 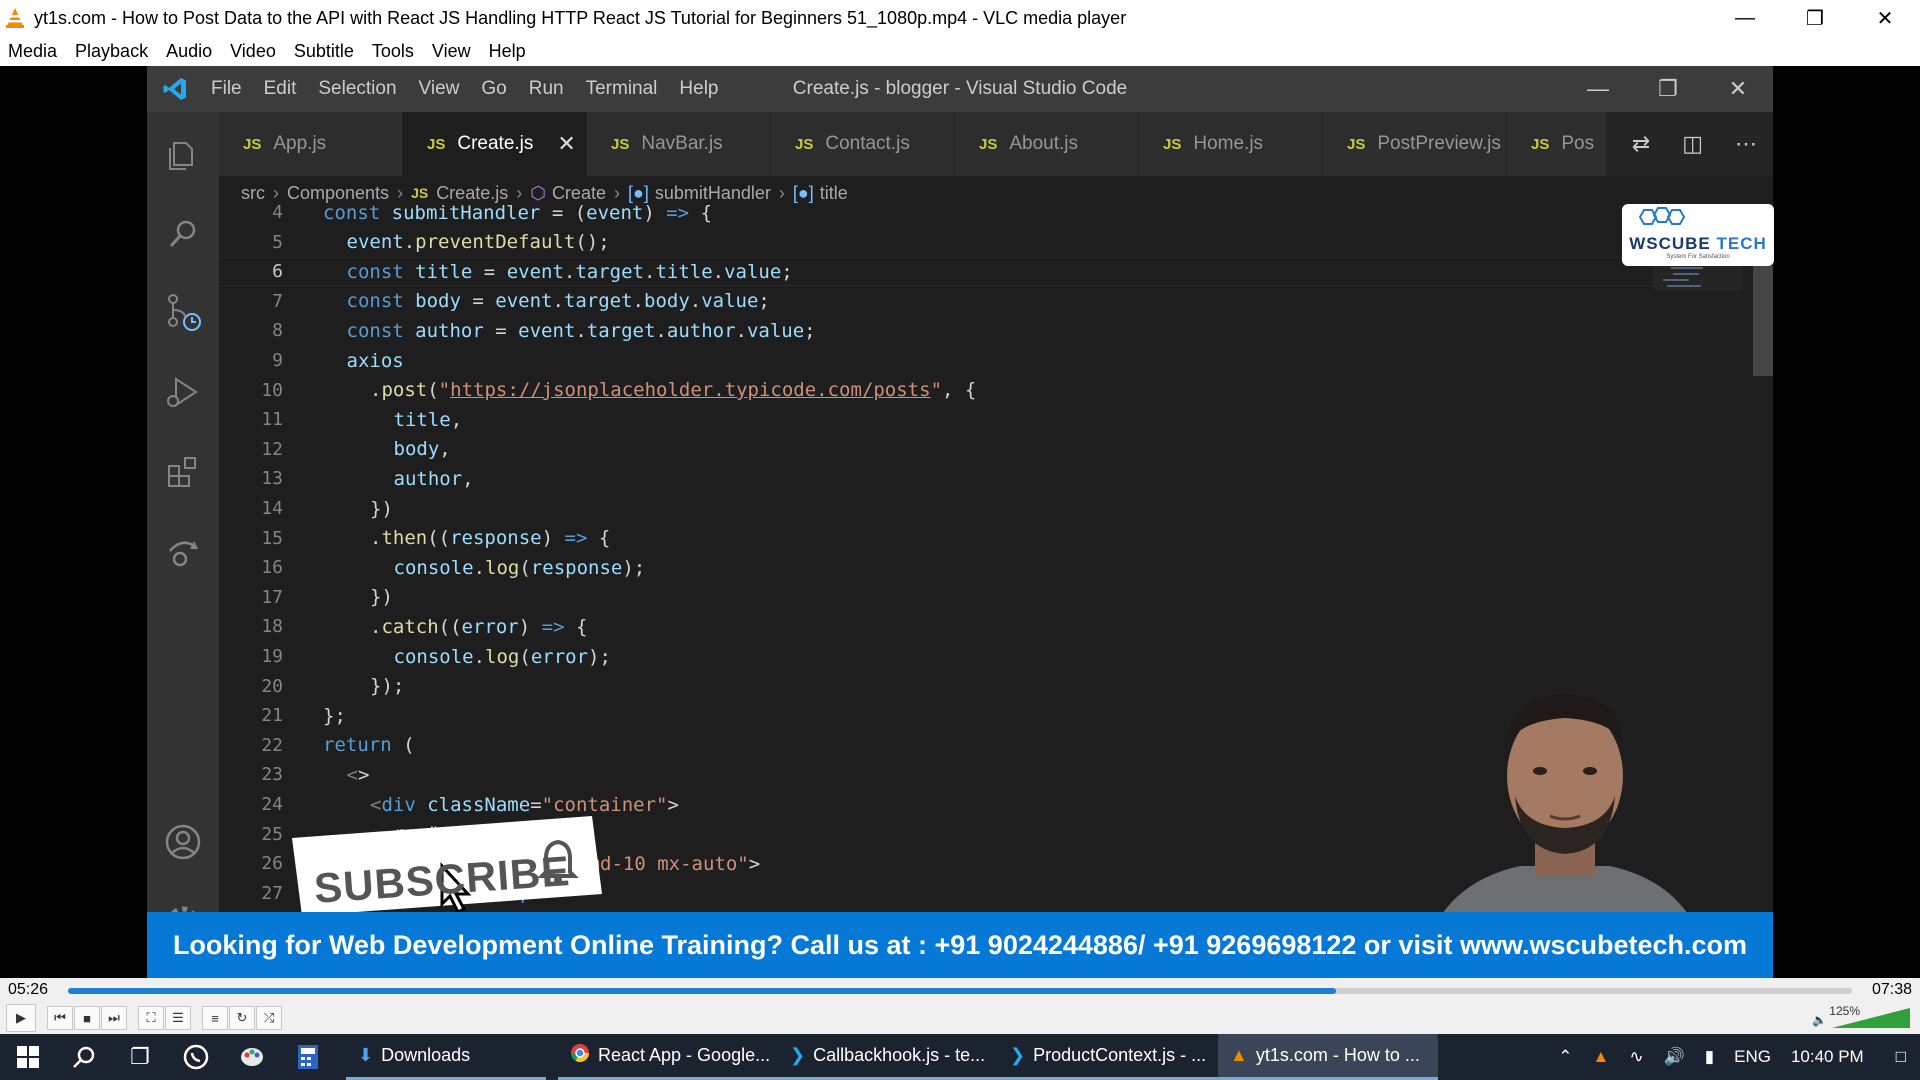 I want to click on code-line: 4 const submitHandler = (event) => {, so click(x=939, y=212).